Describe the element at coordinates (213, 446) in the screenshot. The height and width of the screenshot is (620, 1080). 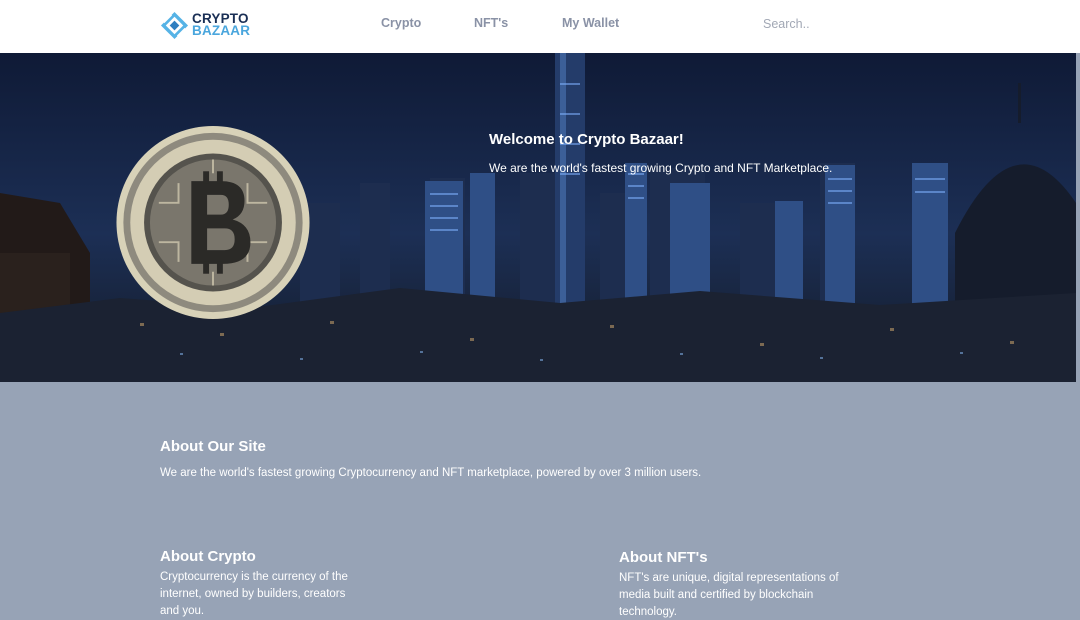
I see `about-site-title: About Our Site` at that location.